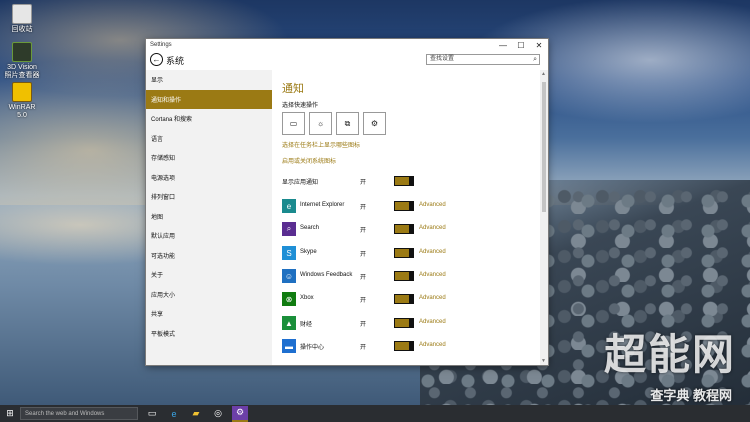  What do you see at coordinates (347, 45) in the screenshot?
I see `title-bar: Settings — ☐ ✕` at bounding box center [347, 45].